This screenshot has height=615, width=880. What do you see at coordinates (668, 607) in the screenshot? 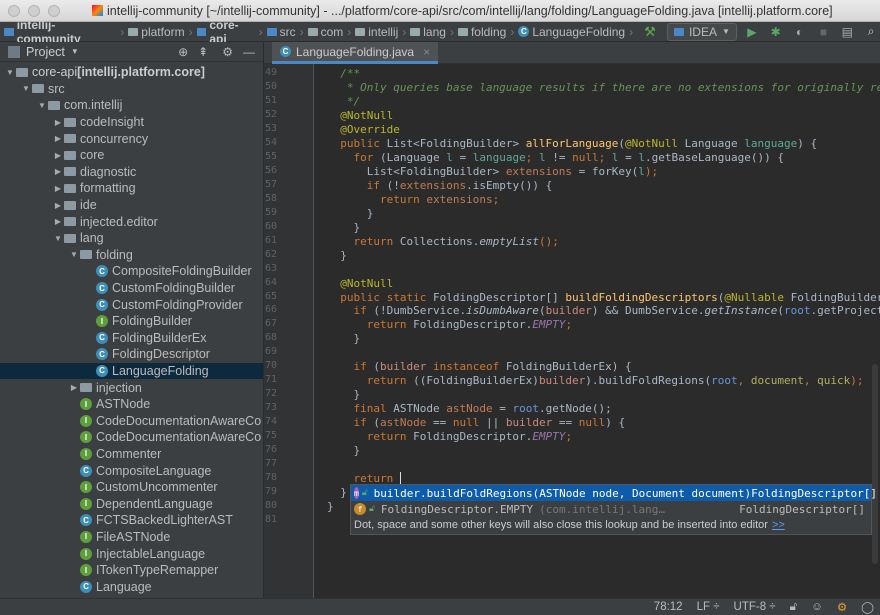
I see `caret-position: 78:12` at bounding box center [668, 607].